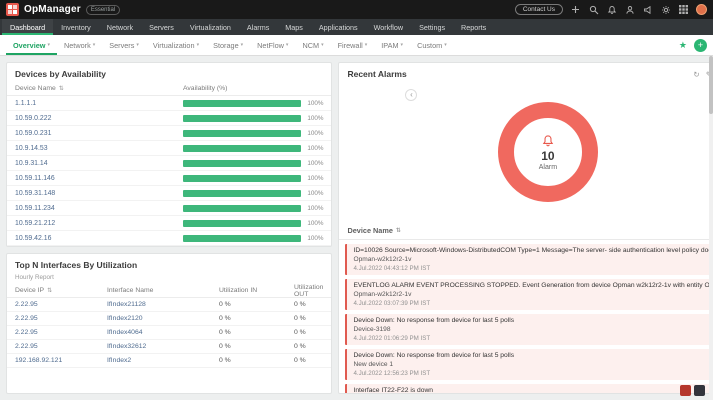  What do you see at coordinates (665, 9) in the screenshot?
I see `settings-gear-icon` at bounding box center [665, 9].